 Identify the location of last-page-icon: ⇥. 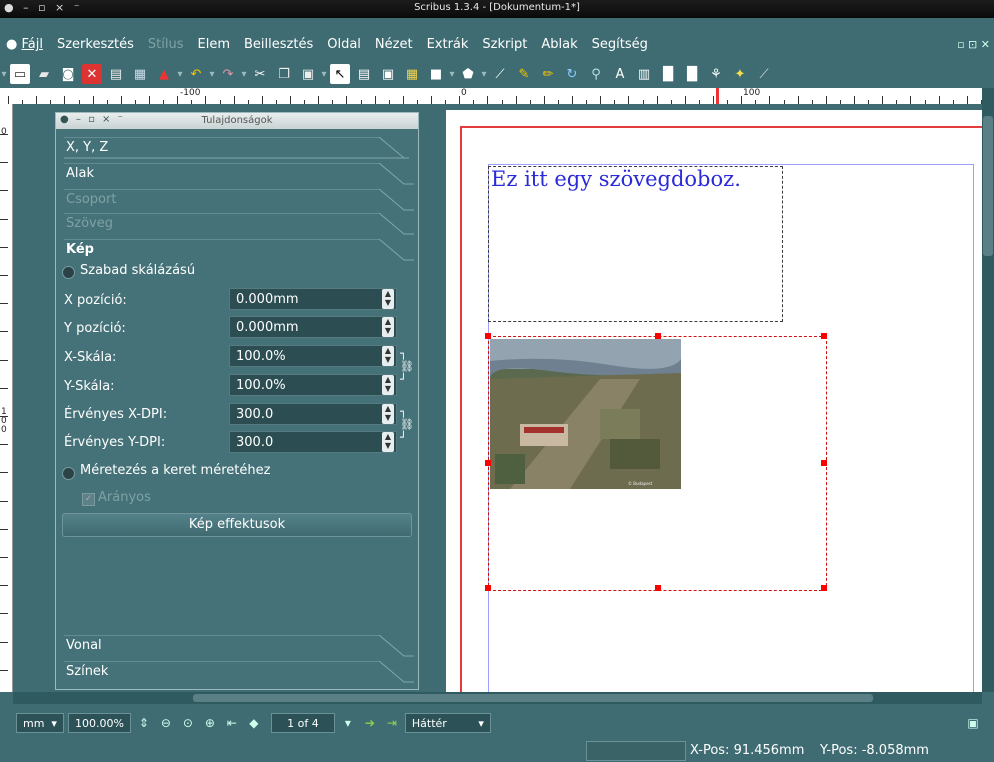
(392, 723).